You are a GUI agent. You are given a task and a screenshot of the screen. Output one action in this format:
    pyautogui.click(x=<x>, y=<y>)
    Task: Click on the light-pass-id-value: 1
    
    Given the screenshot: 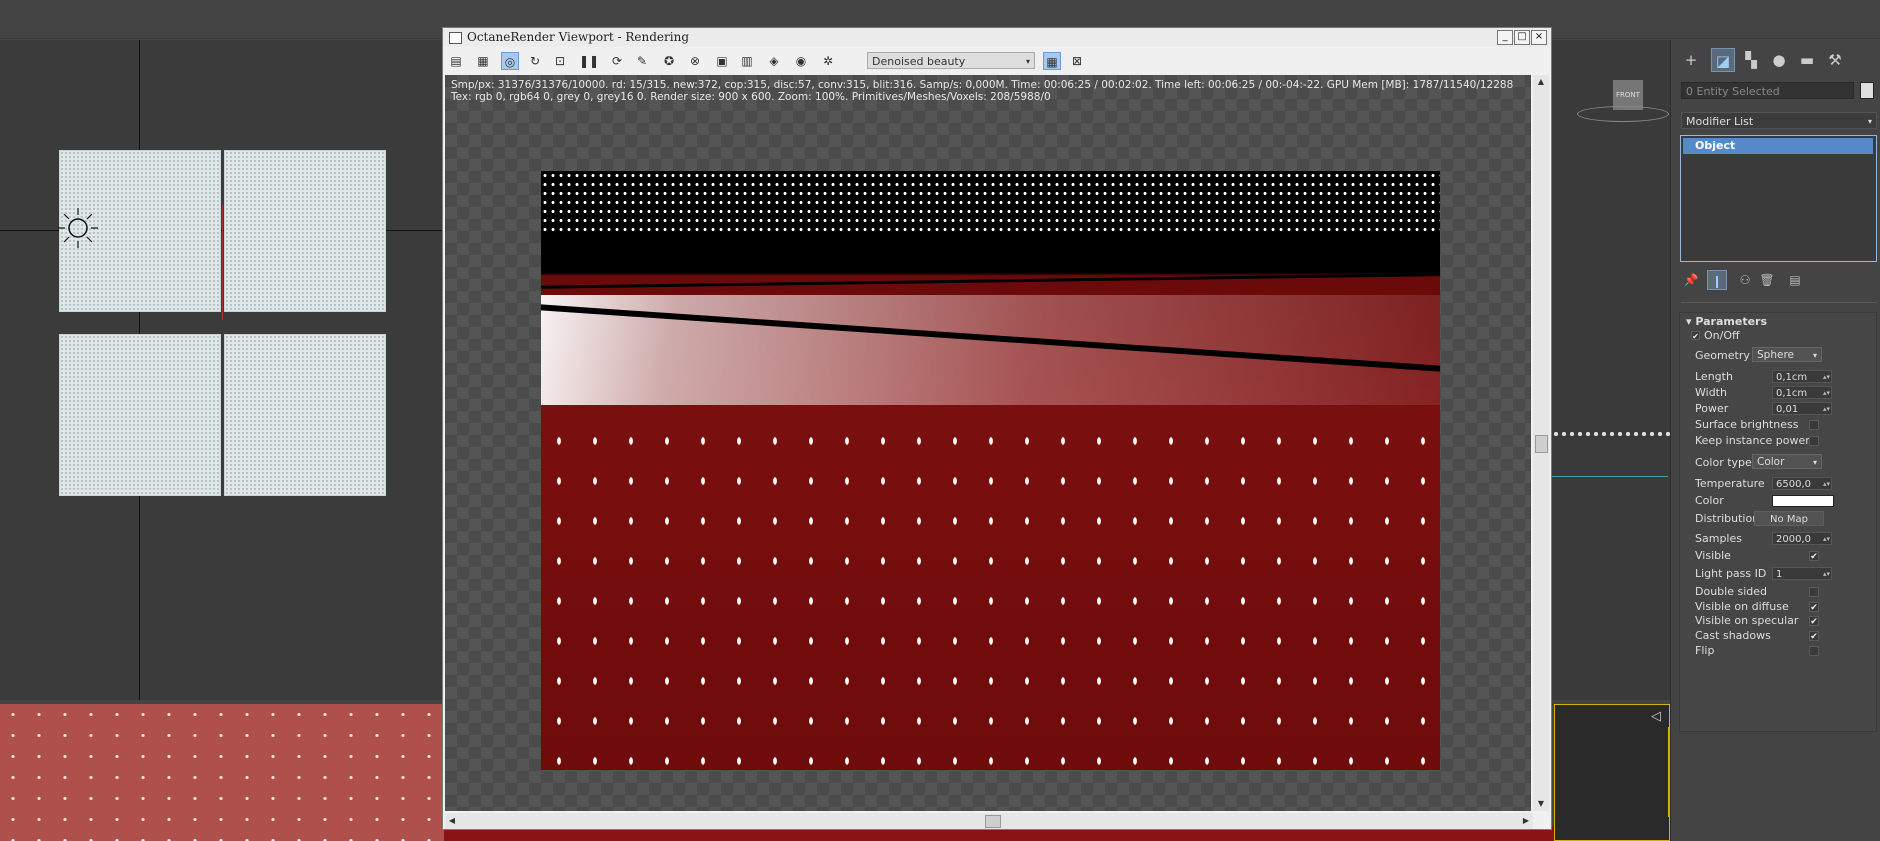 What is the action you would take?
    pyautogui.click(x=1779, y=574)
    